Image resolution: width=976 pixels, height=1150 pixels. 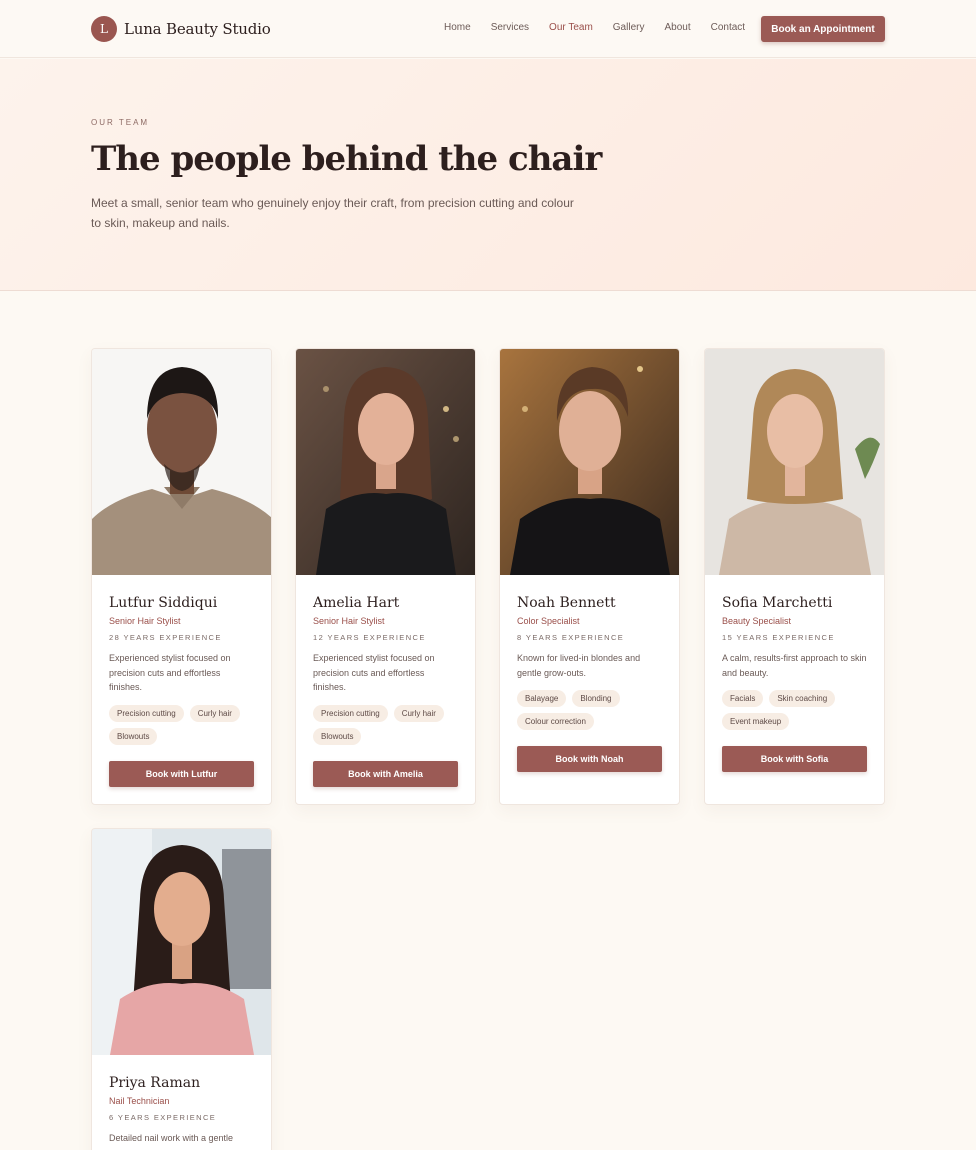 I want to click on team-member-role: Nail Technician, so click(x=139, y=1101).